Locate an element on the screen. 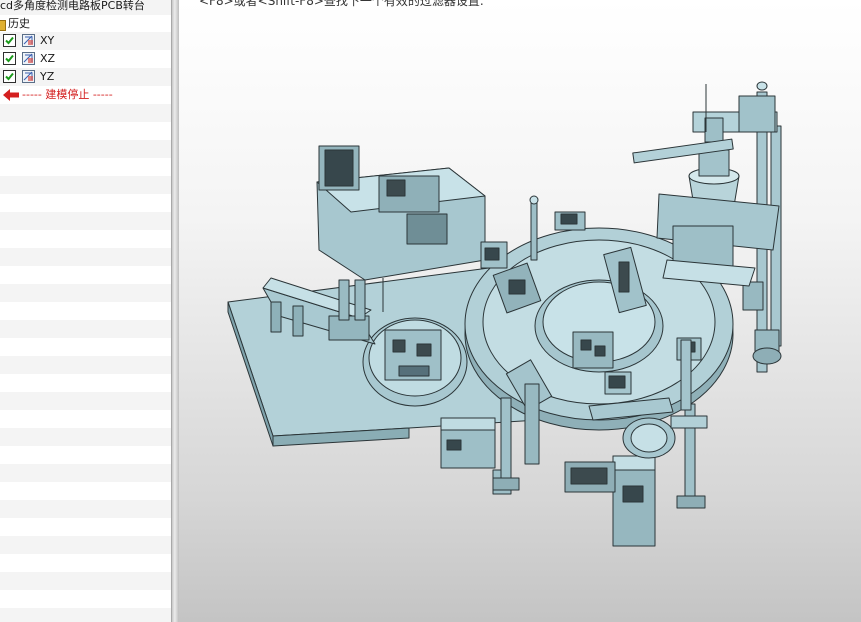 Image resolution: width=861 pixels, height=622 pixels. plane-label: XZ is located at coordinates (48, 58).